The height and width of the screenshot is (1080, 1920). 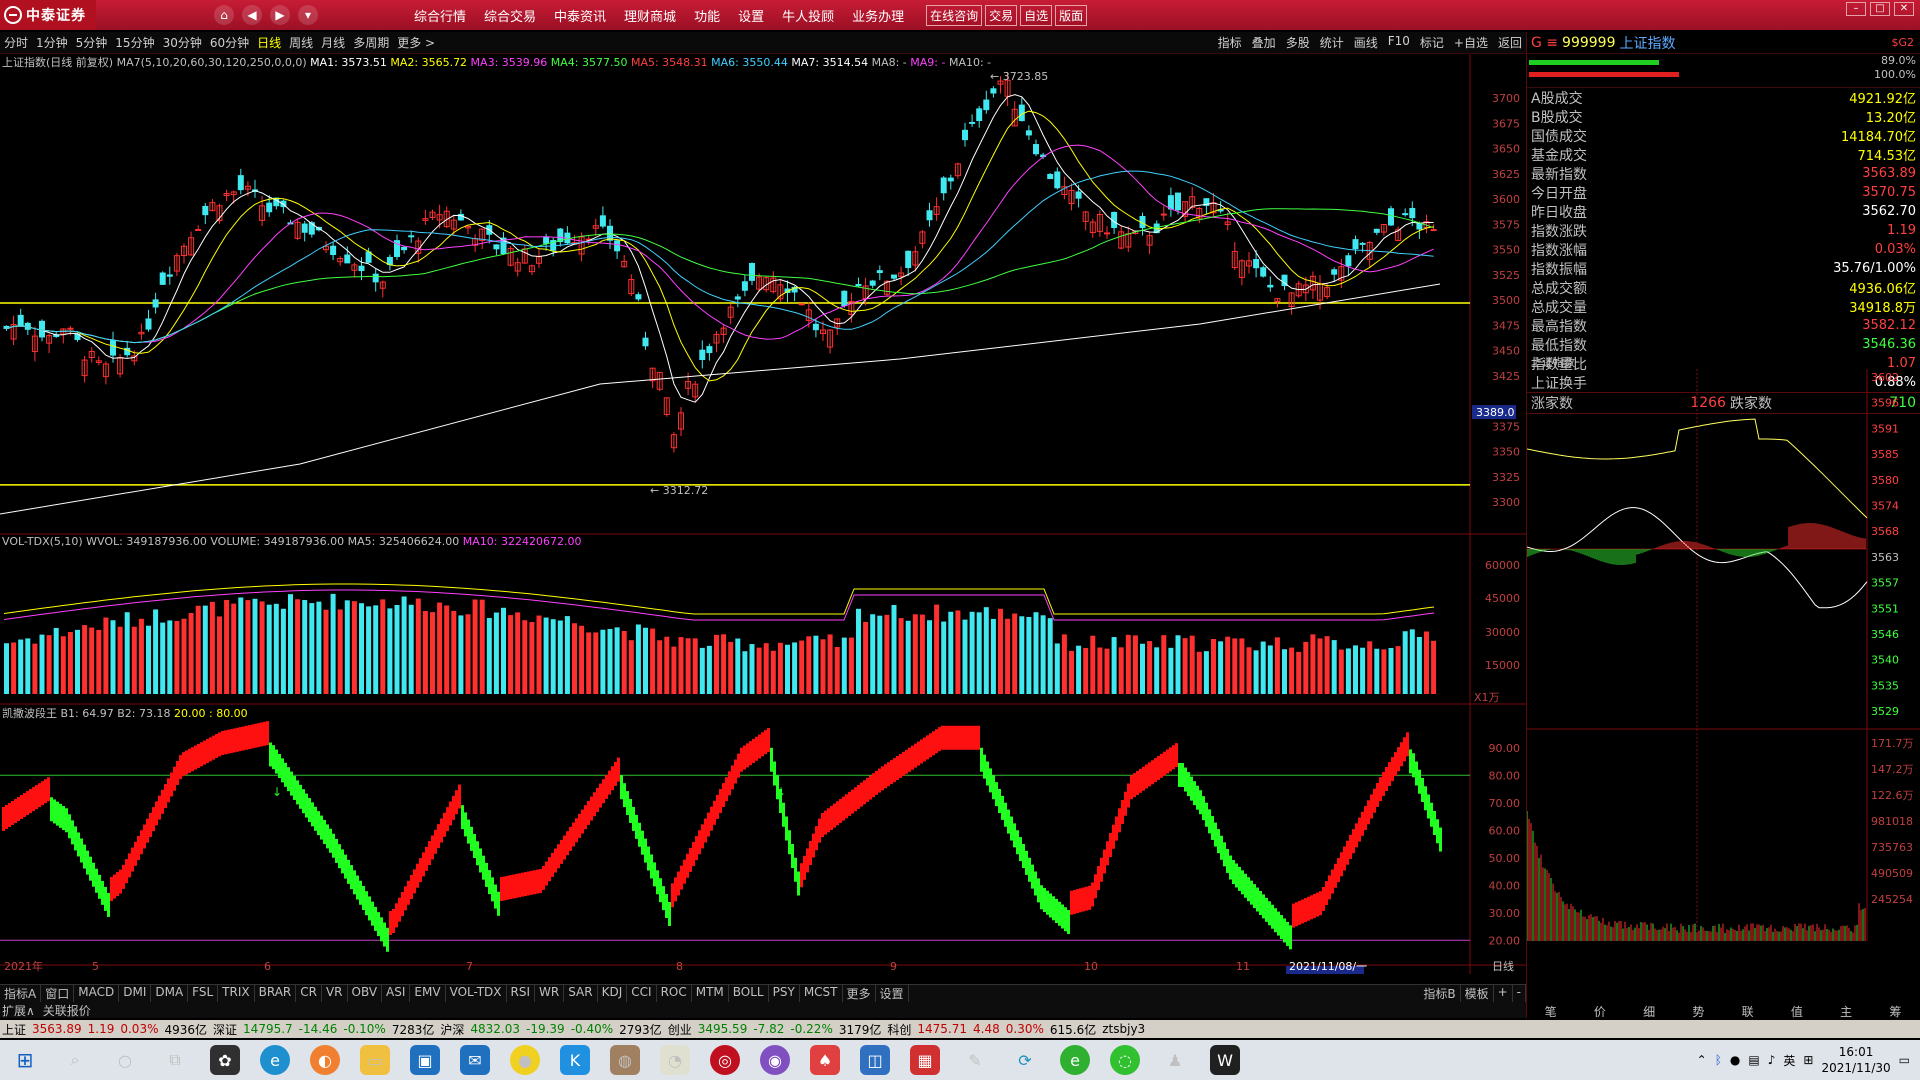 What do you see at coordinates (276, 993) in the screenshot?
I see `indicator-tab-7: BRAR` at bounding box center [276, 993].